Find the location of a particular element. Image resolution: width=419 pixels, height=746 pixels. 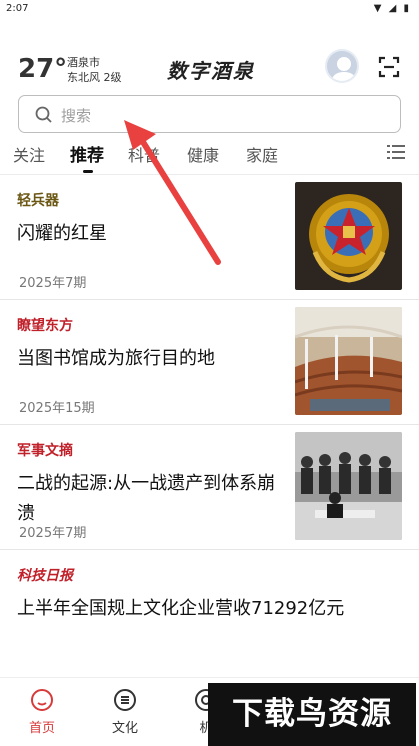

nav-home-label: 首页 is located at coordinates (41, 728).